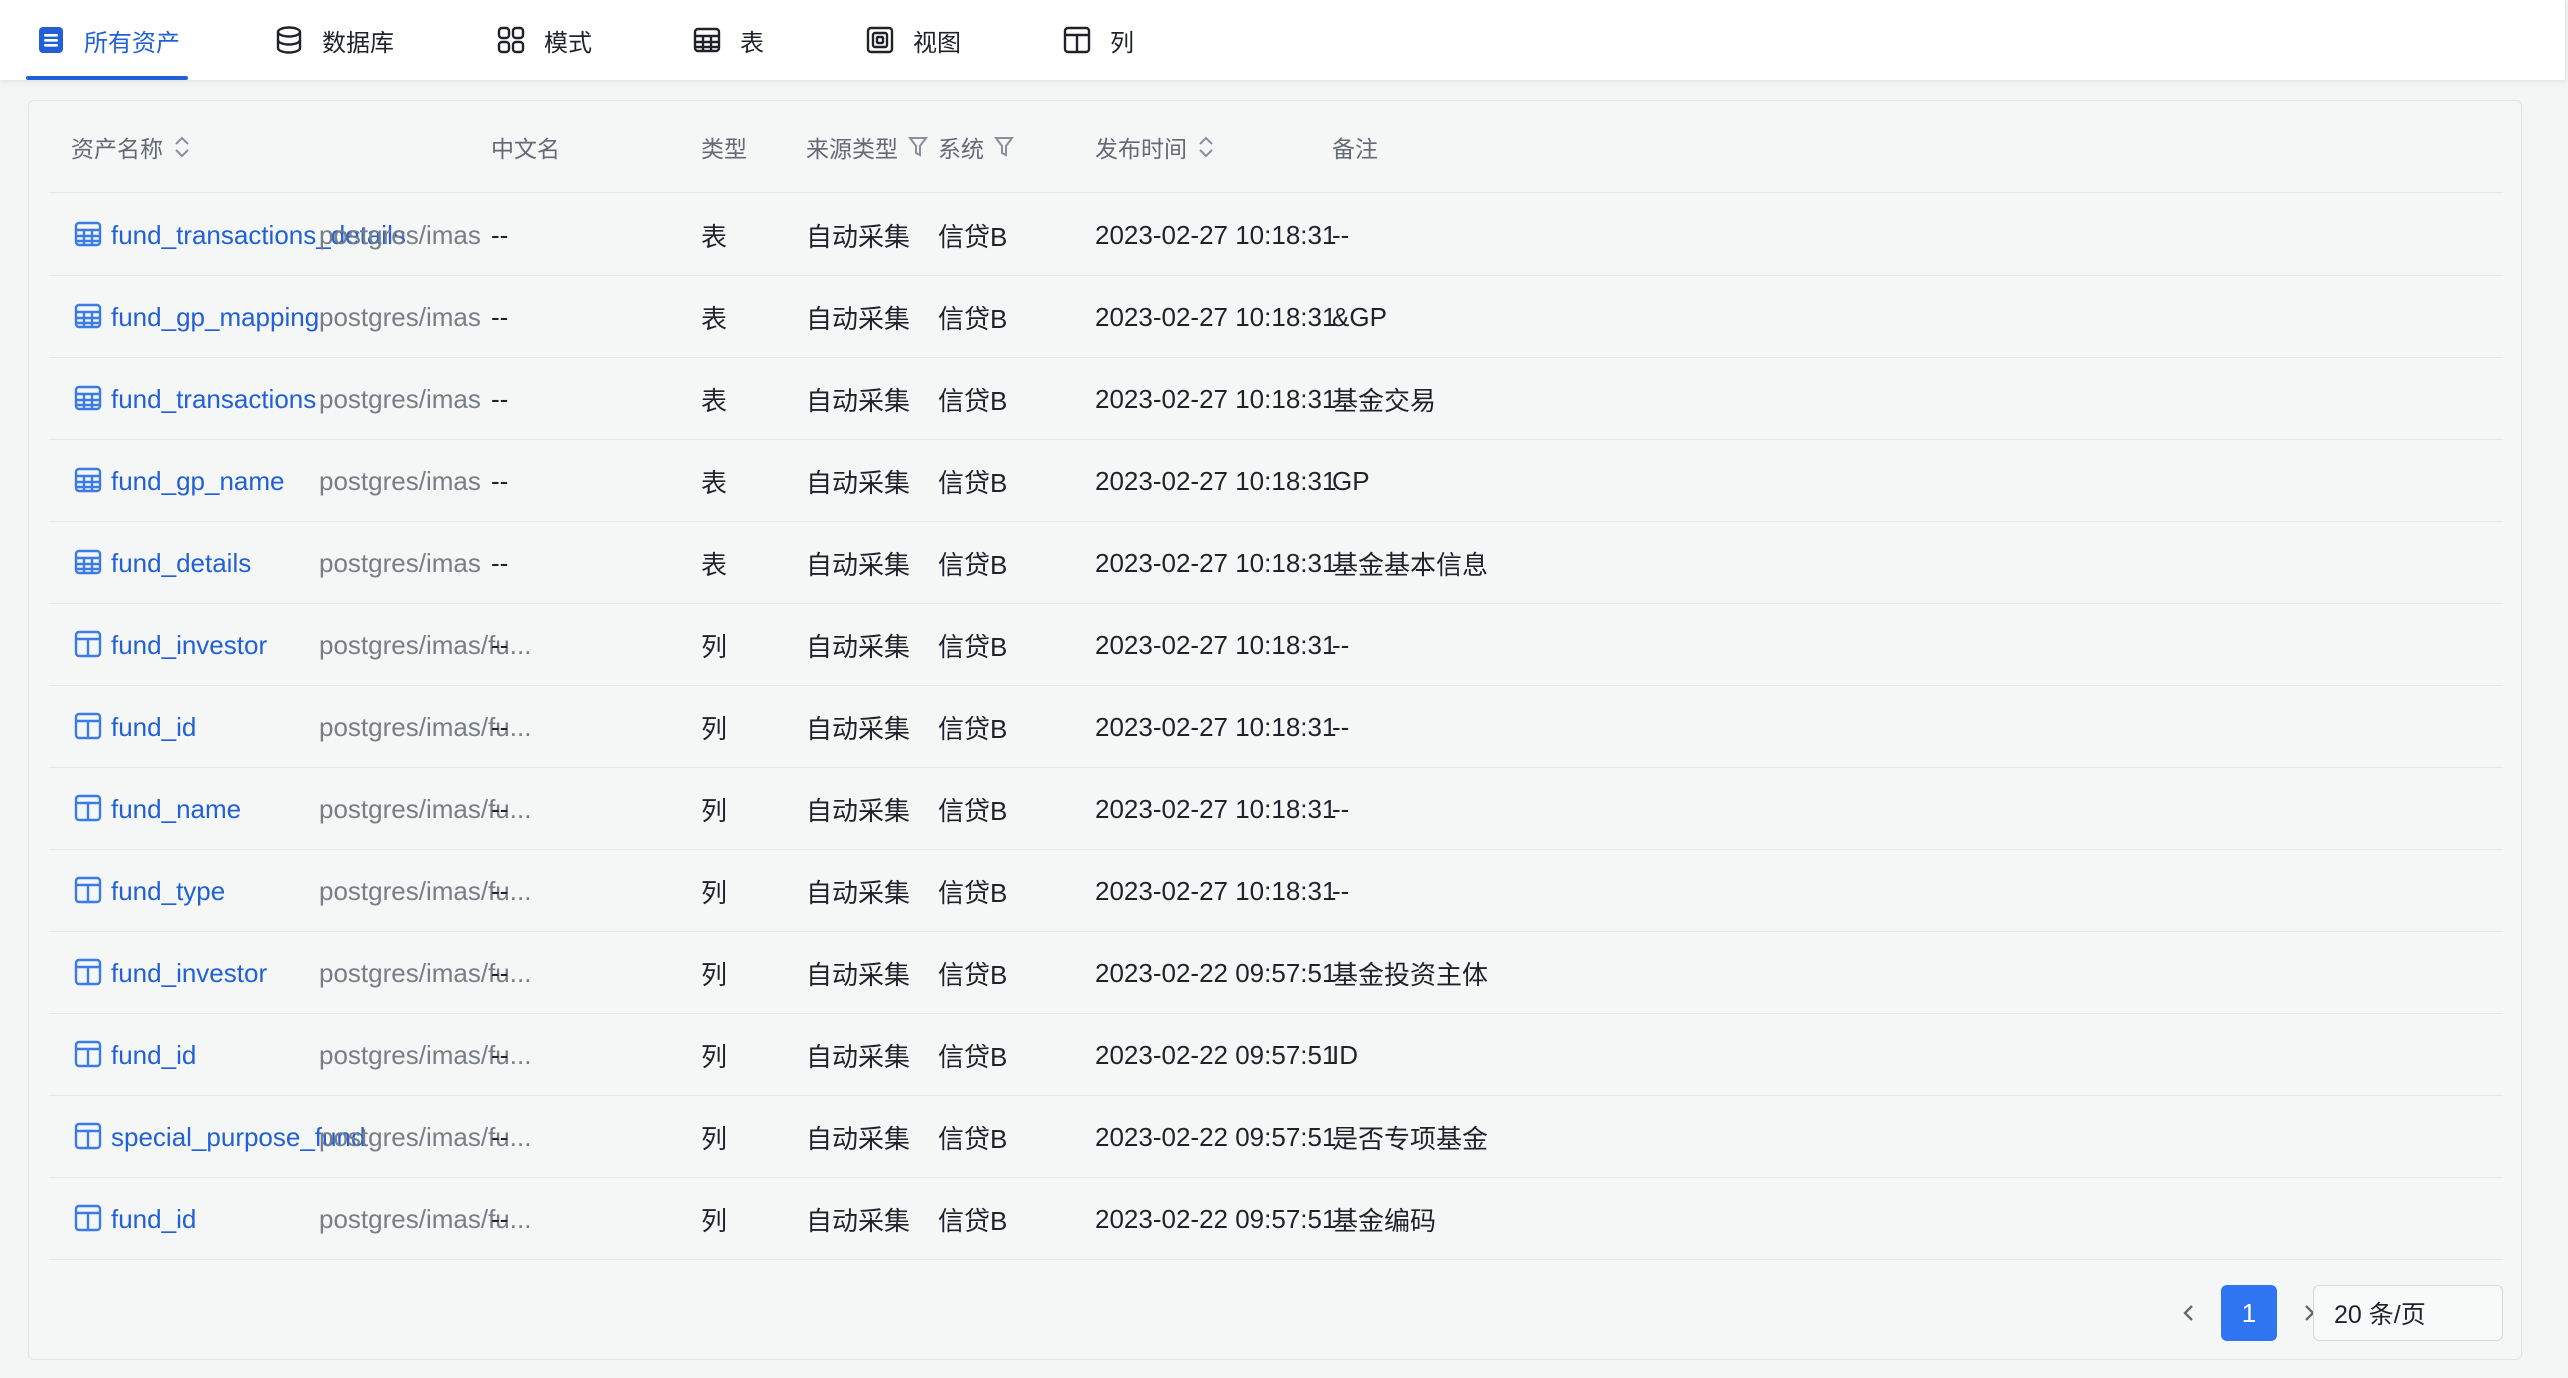 This screenshot has height=1378, width=2568. What do you see at coordinates (2189, 1313) in the screenshot?
I see `prev-page-button` at bounding box center [2189, 1313].